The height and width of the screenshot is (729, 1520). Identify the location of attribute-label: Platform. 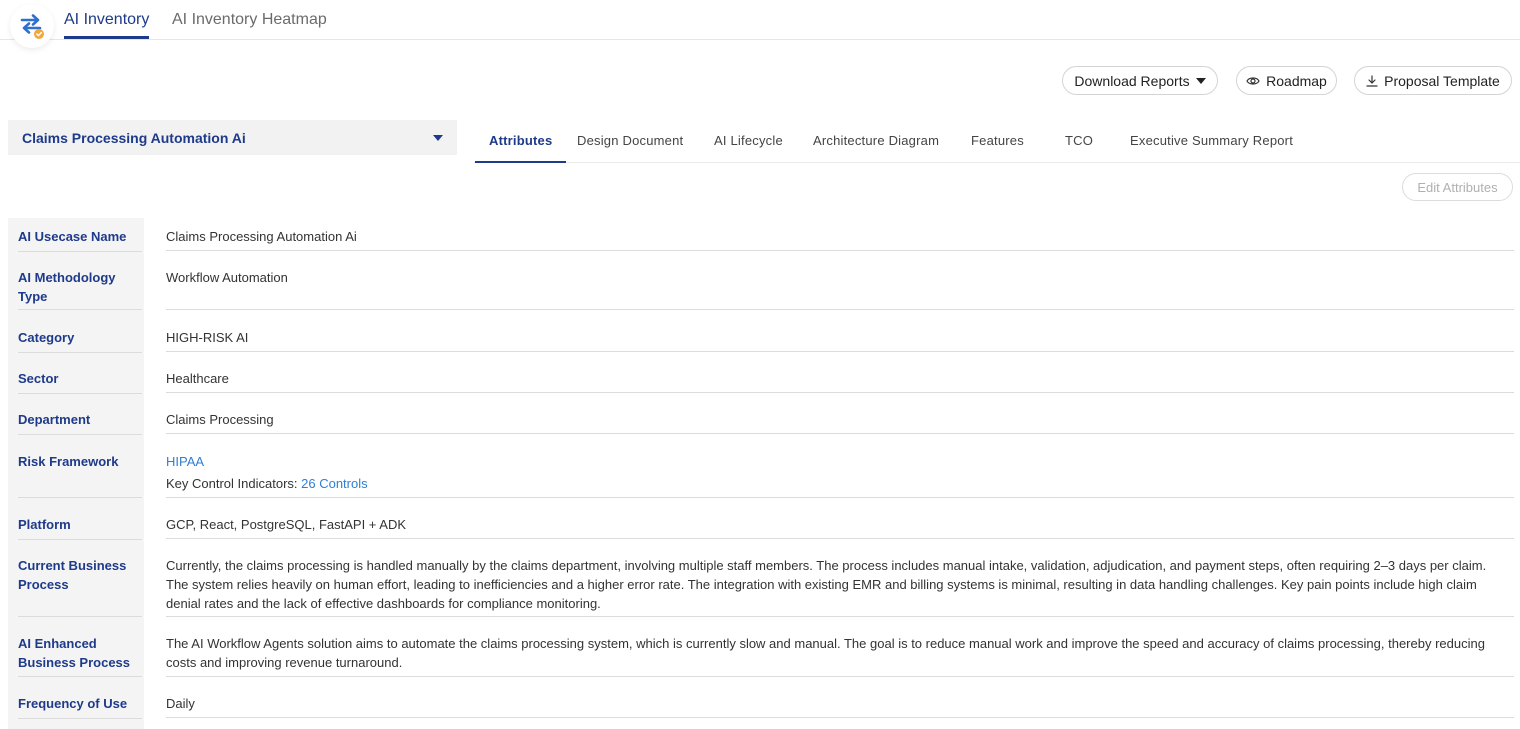
(44, 524).